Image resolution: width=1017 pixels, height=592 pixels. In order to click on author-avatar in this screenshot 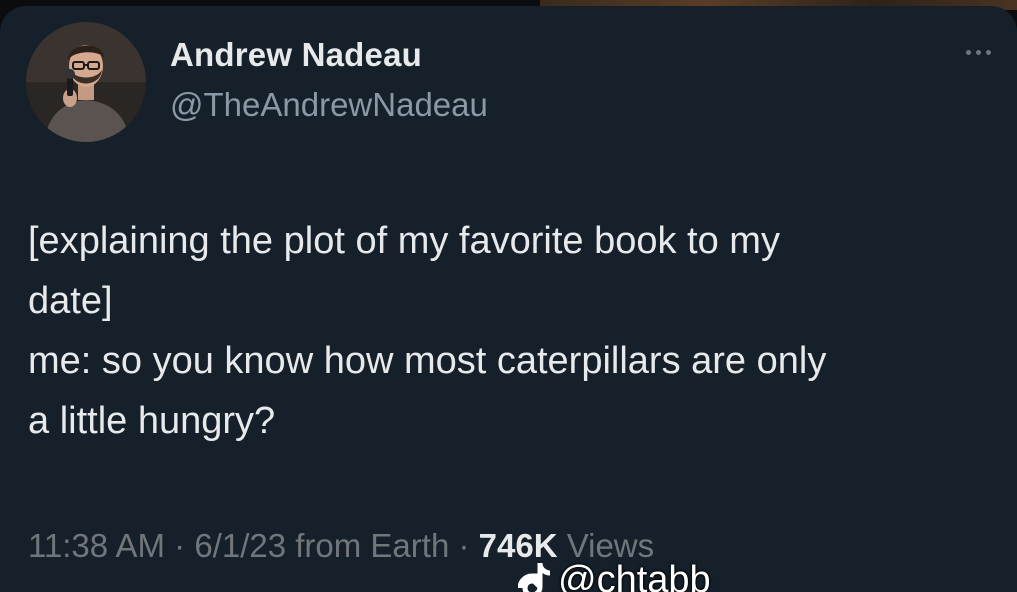, I will do `click(86, 82)`.